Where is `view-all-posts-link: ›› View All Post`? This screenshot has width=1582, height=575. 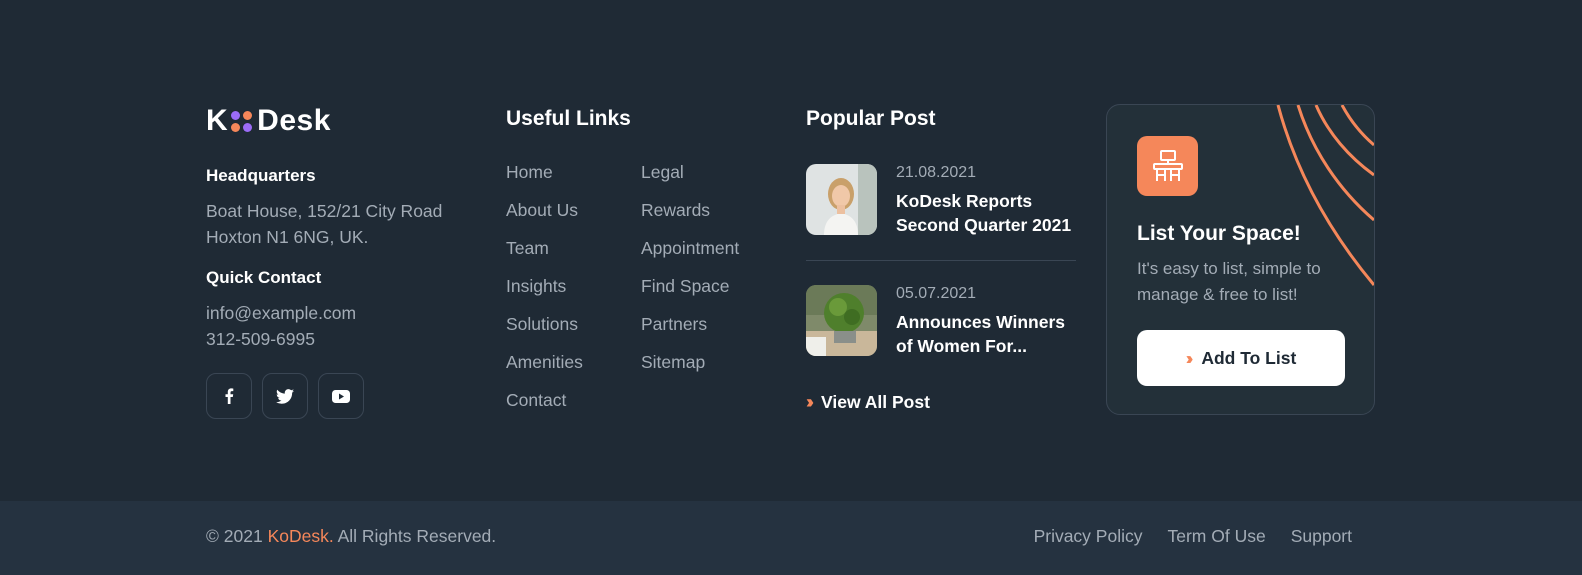 view-all-posts-link: ›› View All Post is located at coordinates (868, 402).